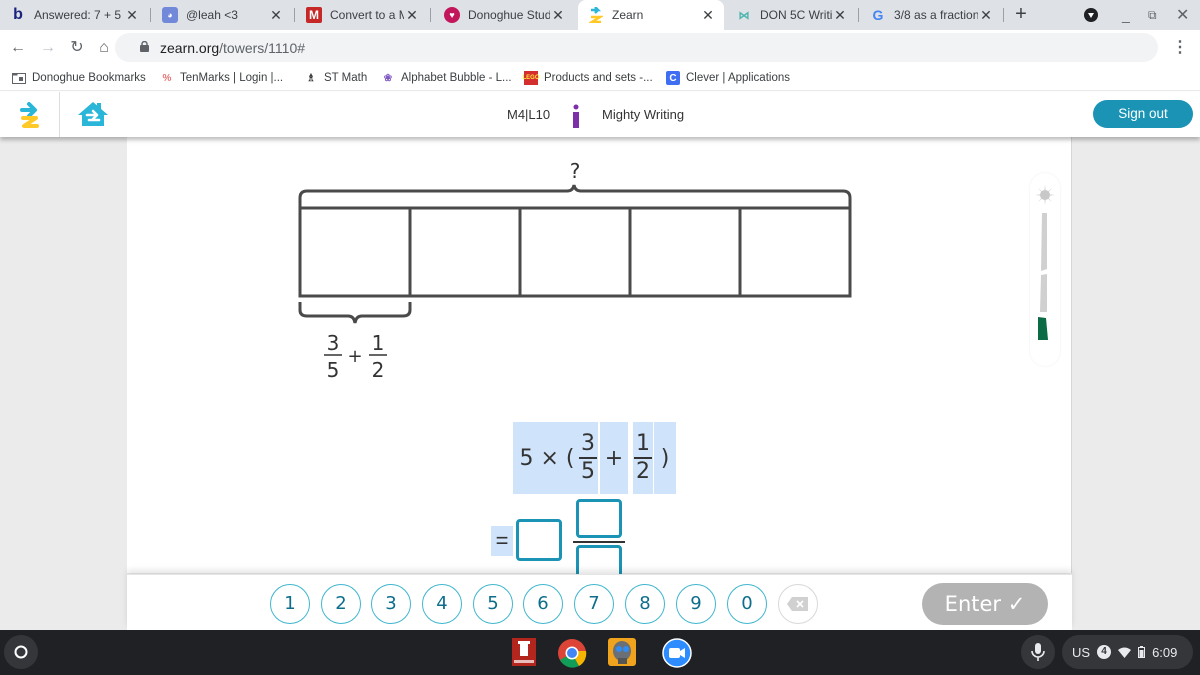  I want to click on microphone-button, so click(1038, 652).